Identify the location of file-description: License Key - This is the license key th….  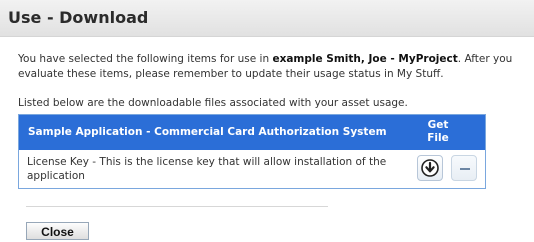
(207, 169).